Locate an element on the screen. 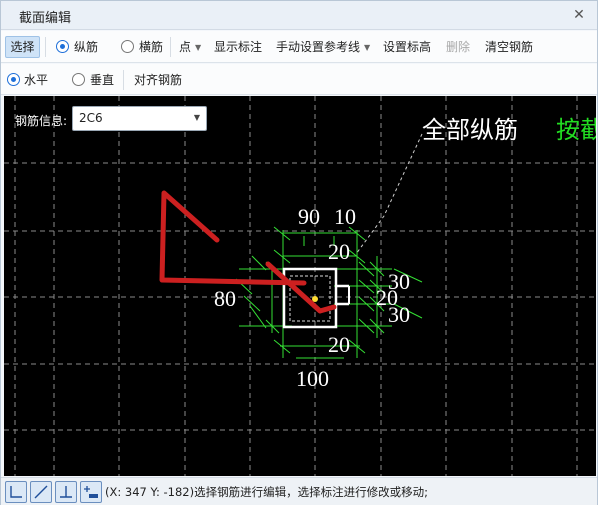 The image size is (598, 505). rebar-info-label: 钢筋信息: is located at coordinates (41, 121).